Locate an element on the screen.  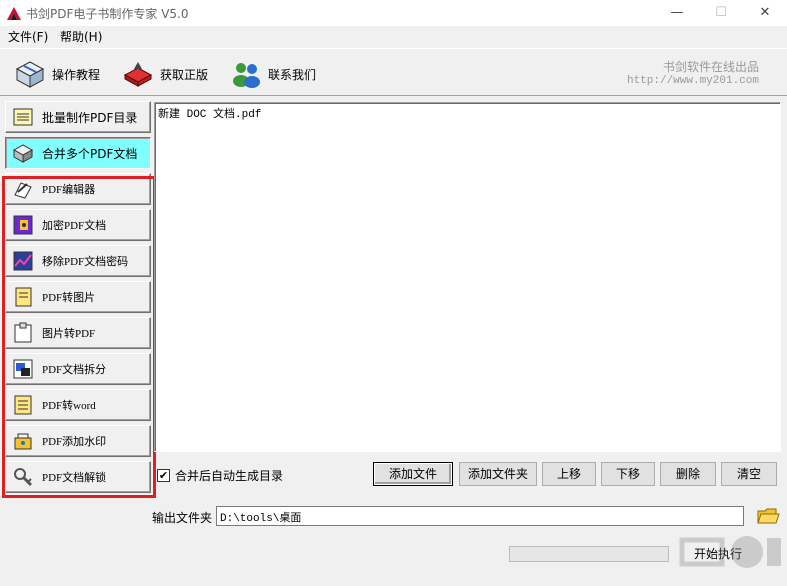
highlight-box is located at coordinates (79, 337).